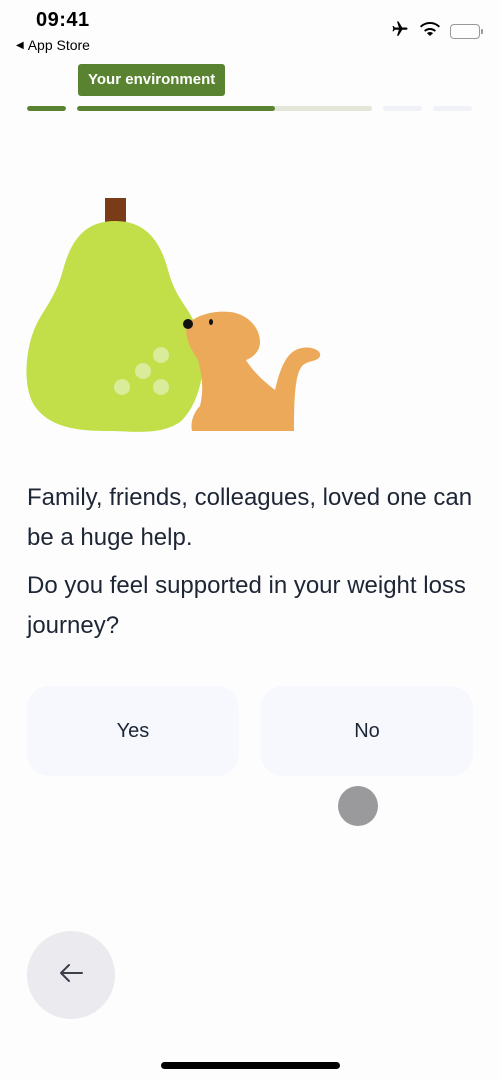 The height and width of the screenshot is (1080, 500). Describe the element at coordinates (211, 322) in the screenshot. I see `dog-eye` at that location.